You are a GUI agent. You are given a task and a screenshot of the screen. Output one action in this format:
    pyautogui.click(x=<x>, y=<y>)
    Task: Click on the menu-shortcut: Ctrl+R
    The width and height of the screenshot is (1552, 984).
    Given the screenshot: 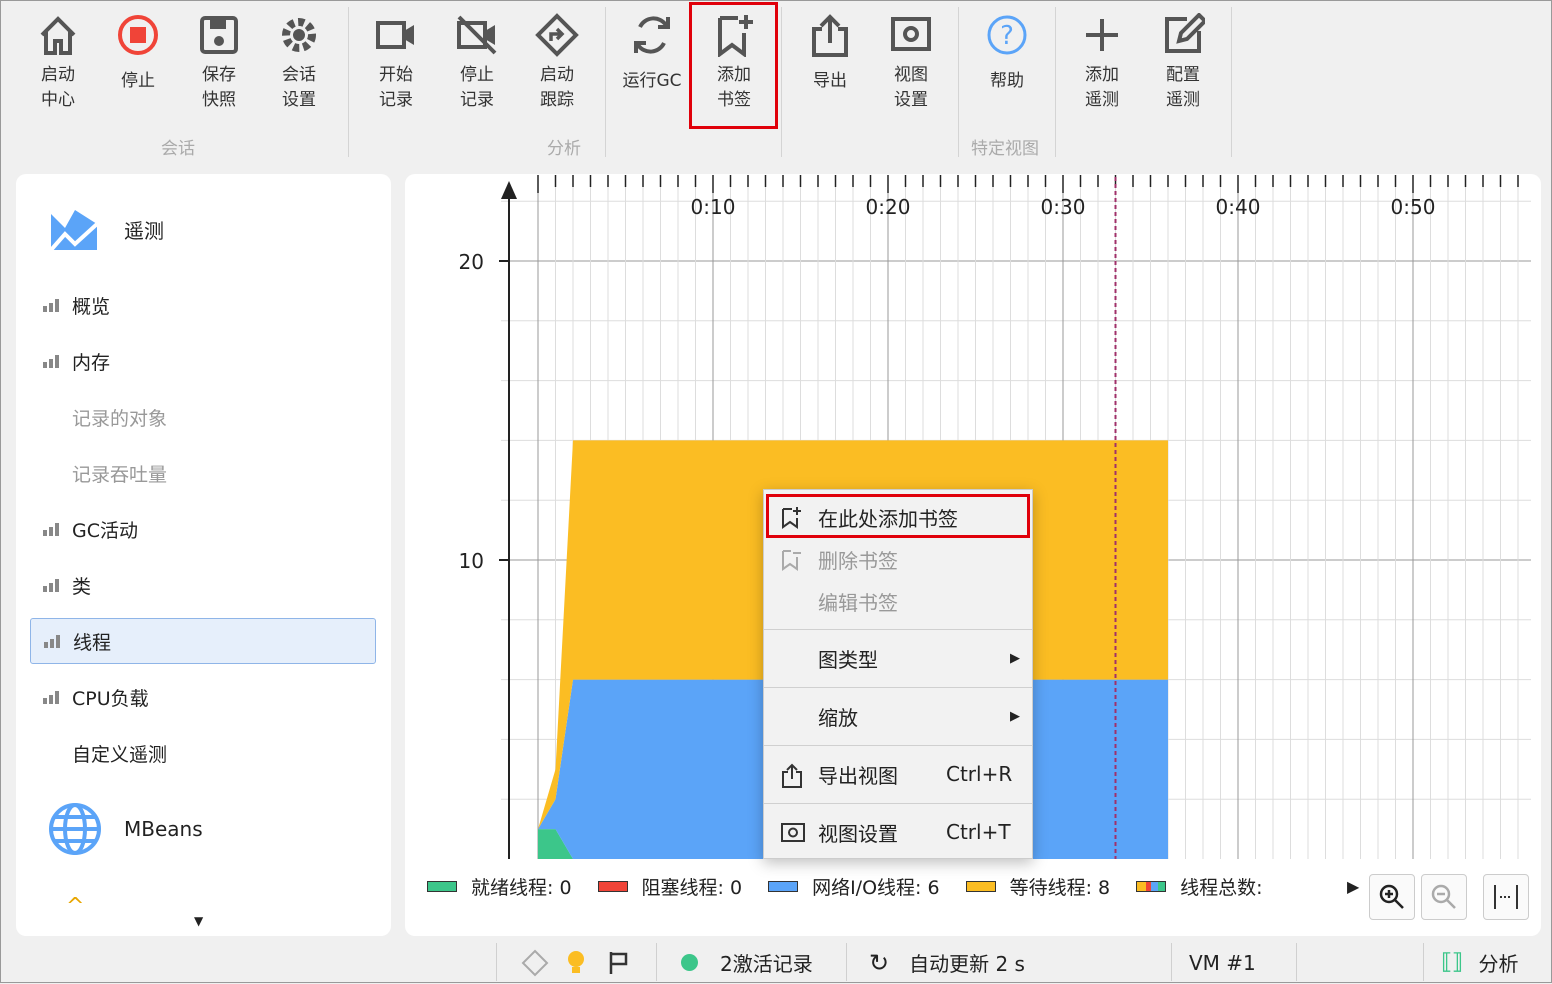 What is the action you would take?
    pyautogui.click(x=979, y=774)
    